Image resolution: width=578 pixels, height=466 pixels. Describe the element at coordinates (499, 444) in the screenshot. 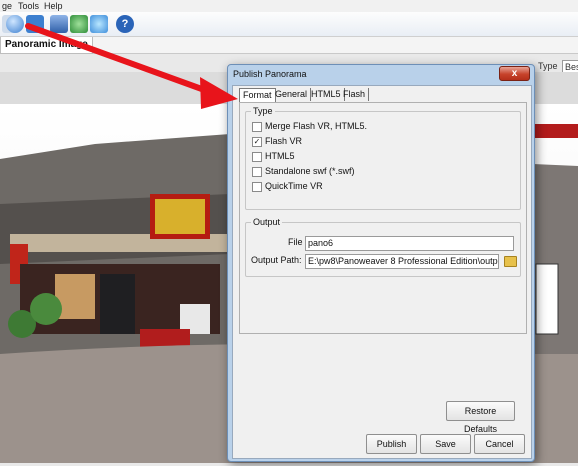

I see `cancel-button: Cancel` at that location.